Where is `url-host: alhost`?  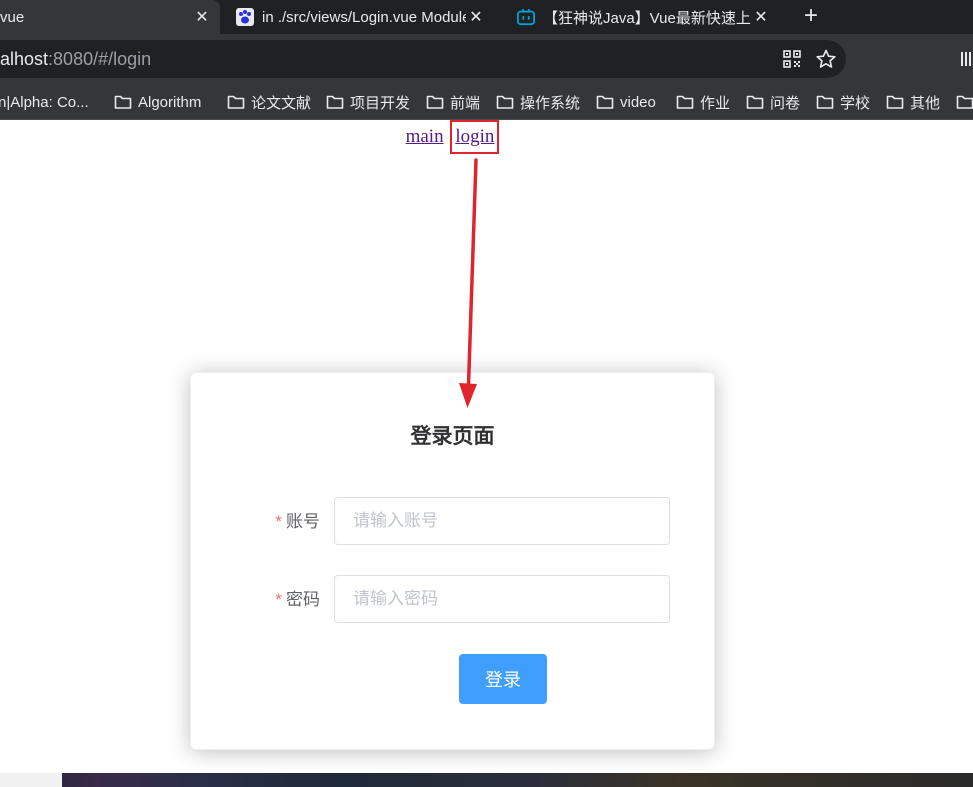 url-host: alhost is located at coordinates (24, 59).